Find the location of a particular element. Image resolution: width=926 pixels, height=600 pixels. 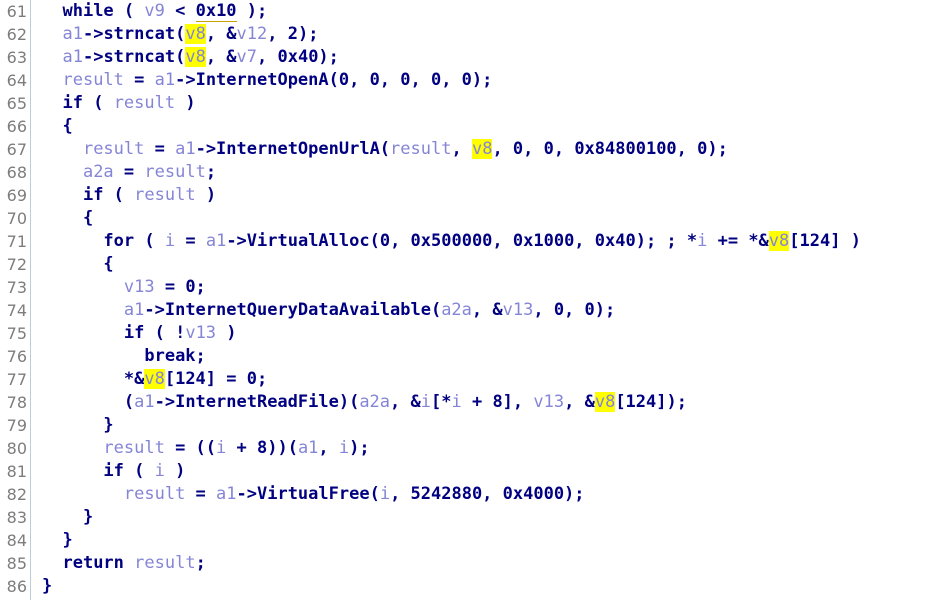

line-text: v13 = 0; is located at coordinates (124, 287).